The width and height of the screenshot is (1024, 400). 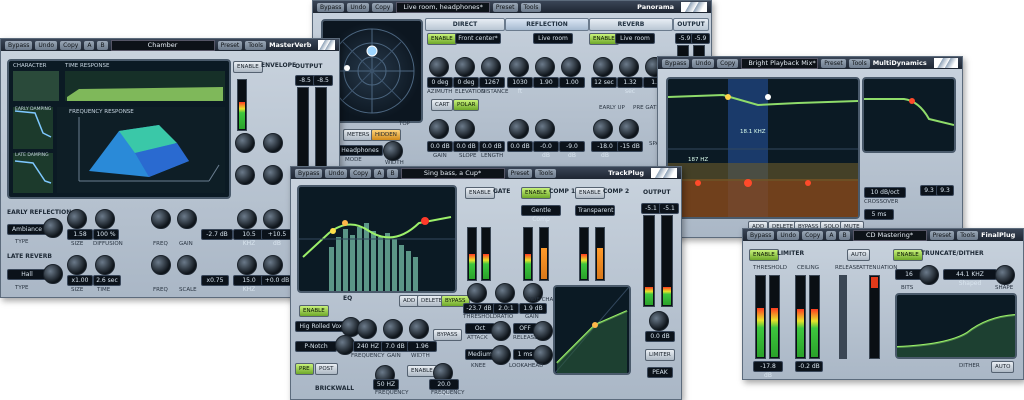 What do you see at coordinates (316, 346) in the screenshot?
I see `eq-type-value: P-Notch` at bounding box center [316, 346].